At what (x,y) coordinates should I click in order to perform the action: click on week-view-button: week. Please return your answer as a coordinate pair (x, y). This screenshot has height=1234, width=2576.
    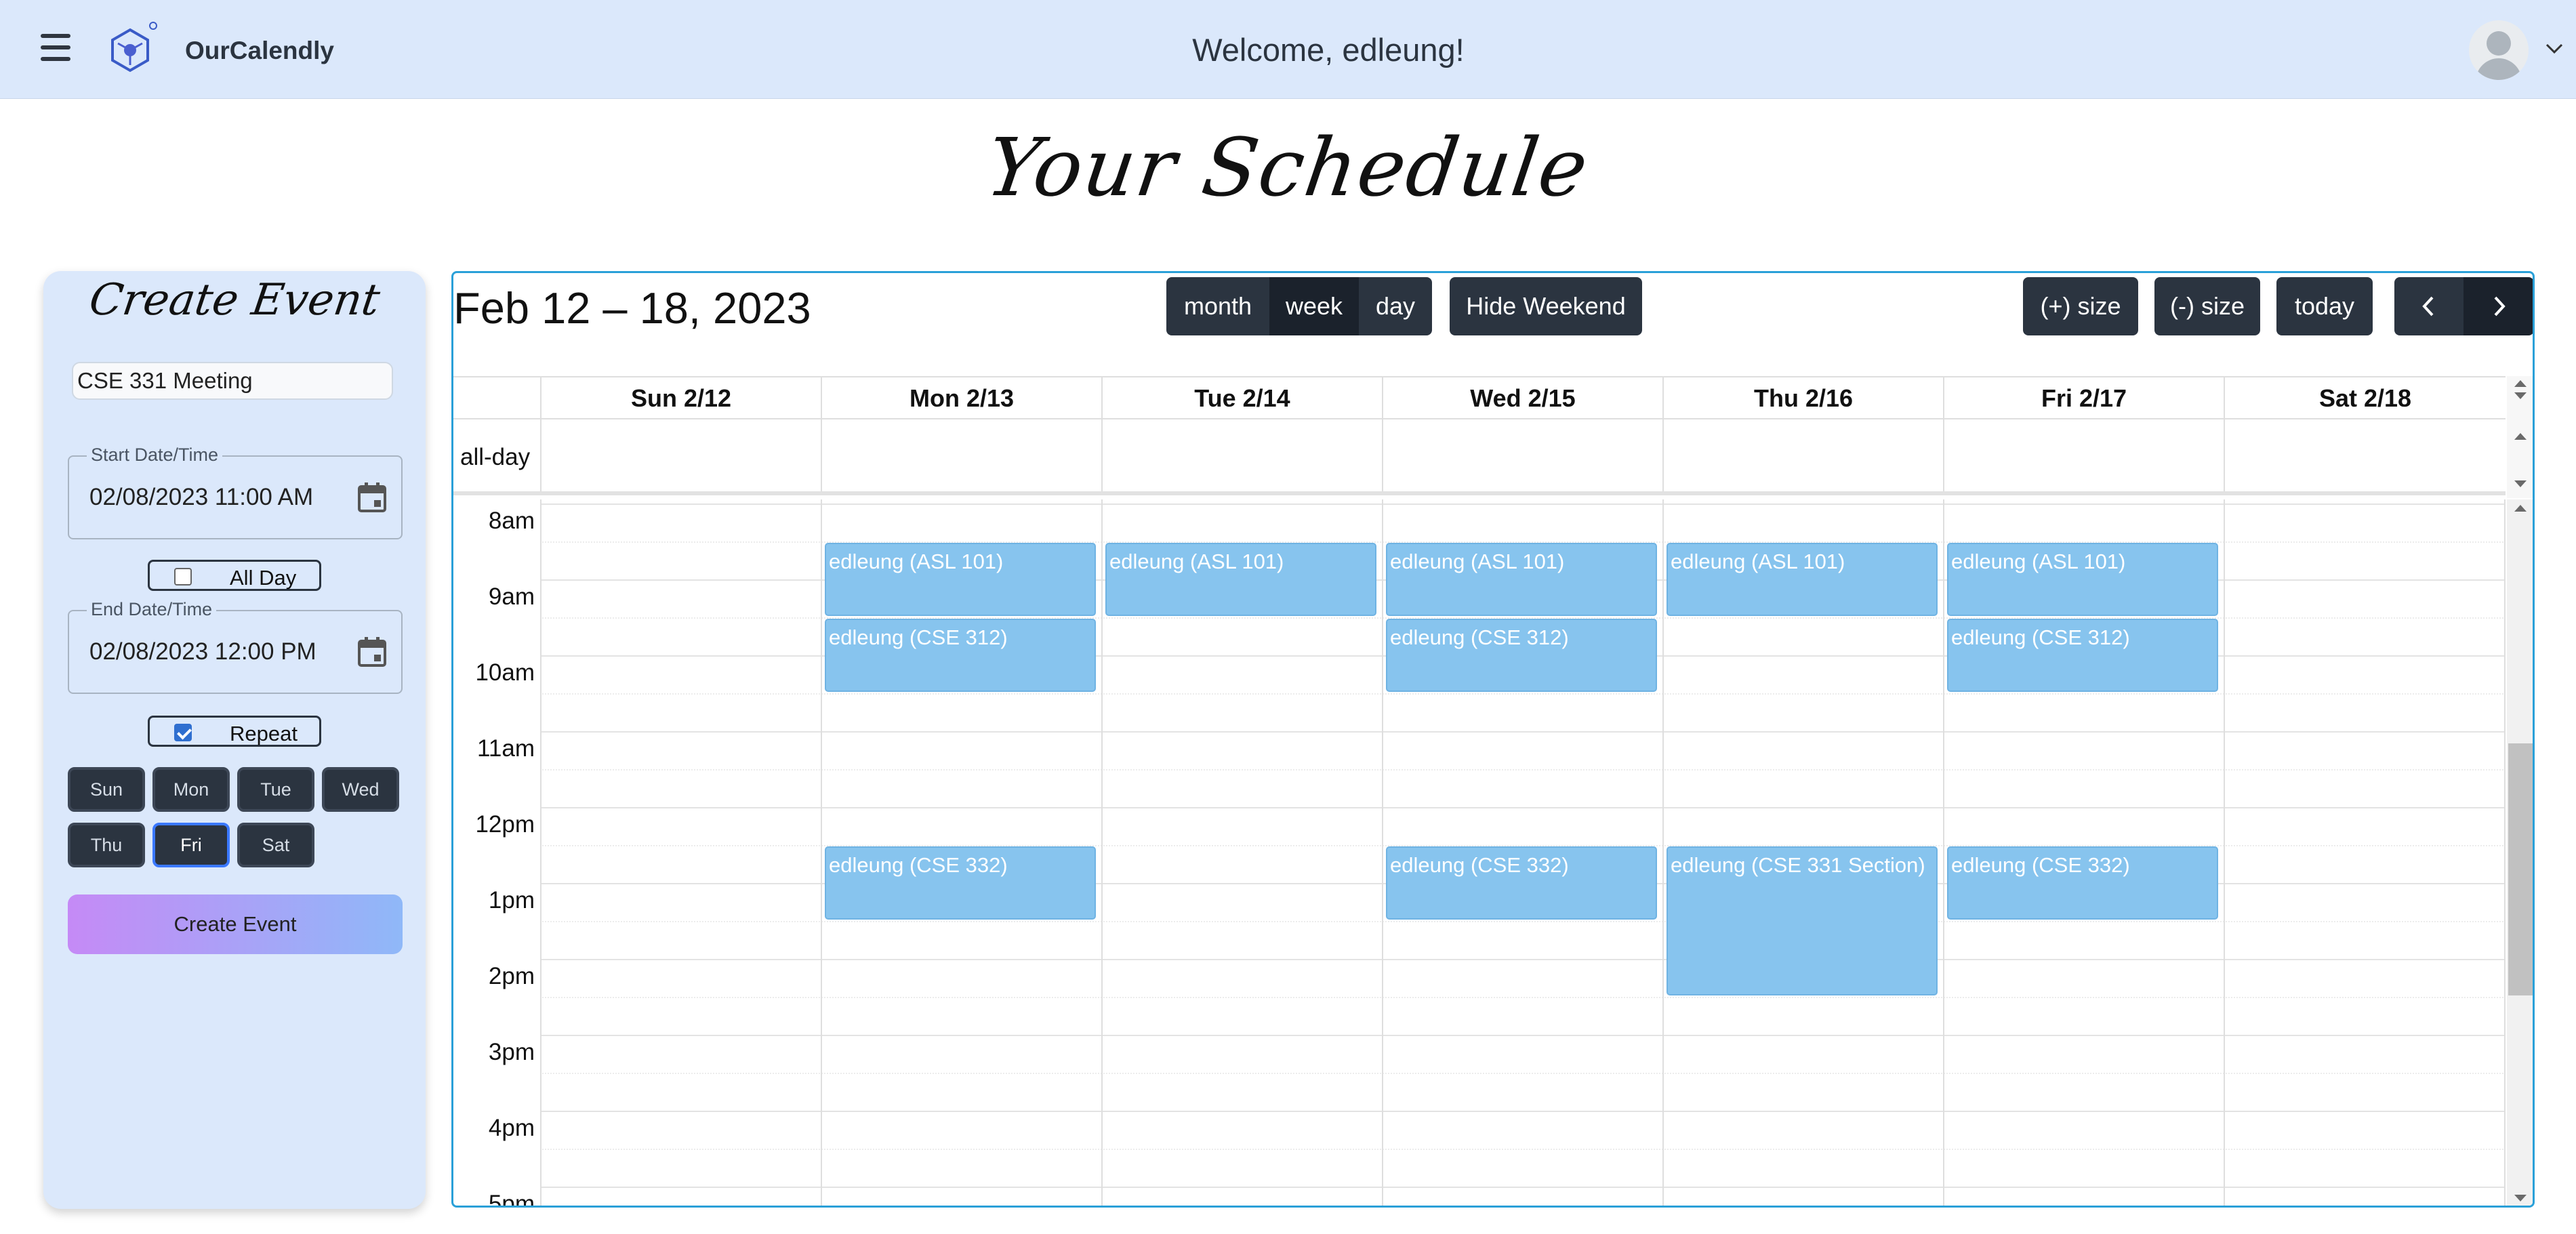
    Looking at the image, I should click on (1314, 306).